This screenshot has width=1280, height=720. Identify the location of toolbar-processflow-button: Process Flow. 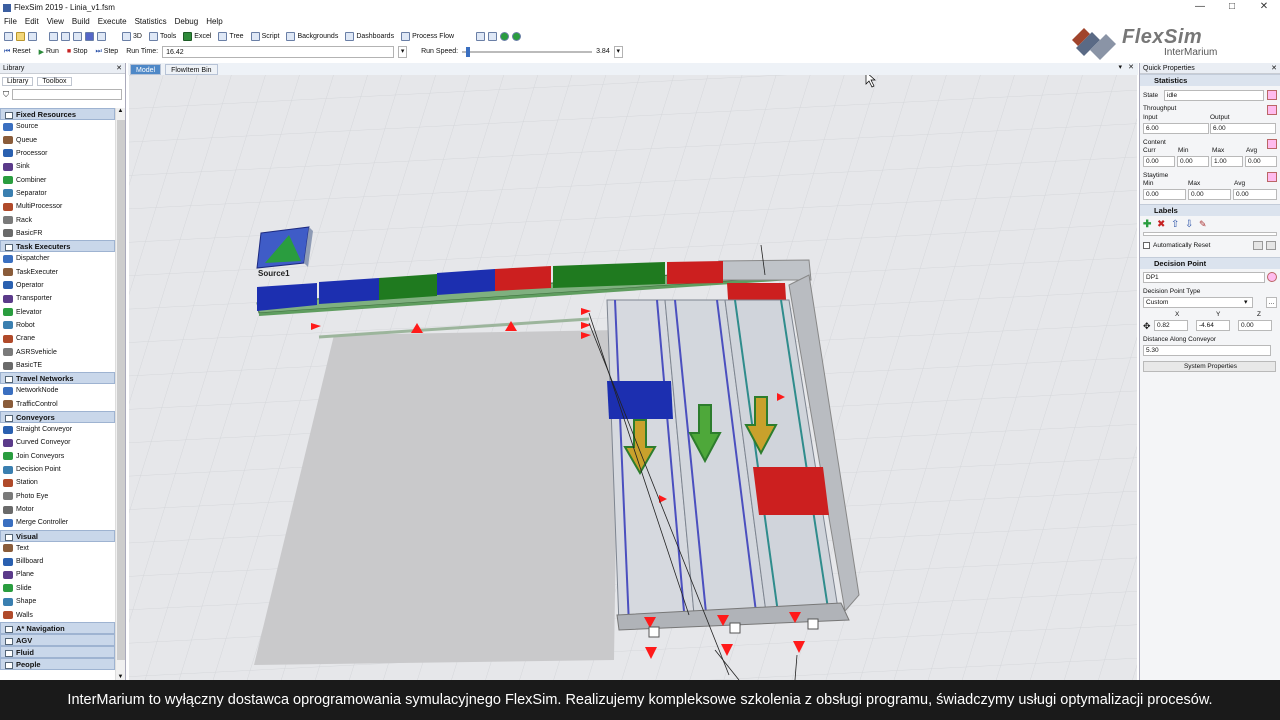
(427, 36).